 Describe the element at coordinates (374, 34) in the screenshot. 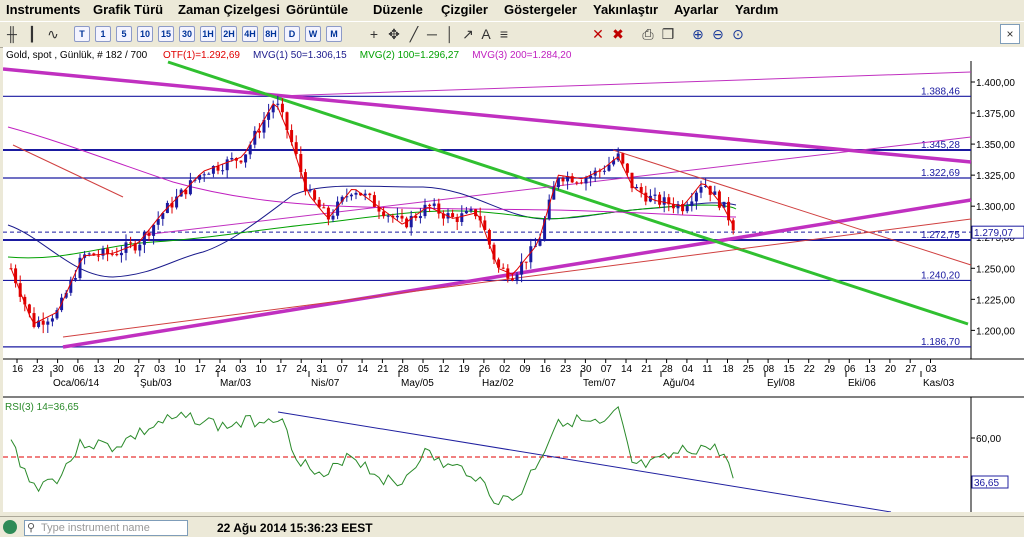

I see `crosshair-icon: +` at that location.